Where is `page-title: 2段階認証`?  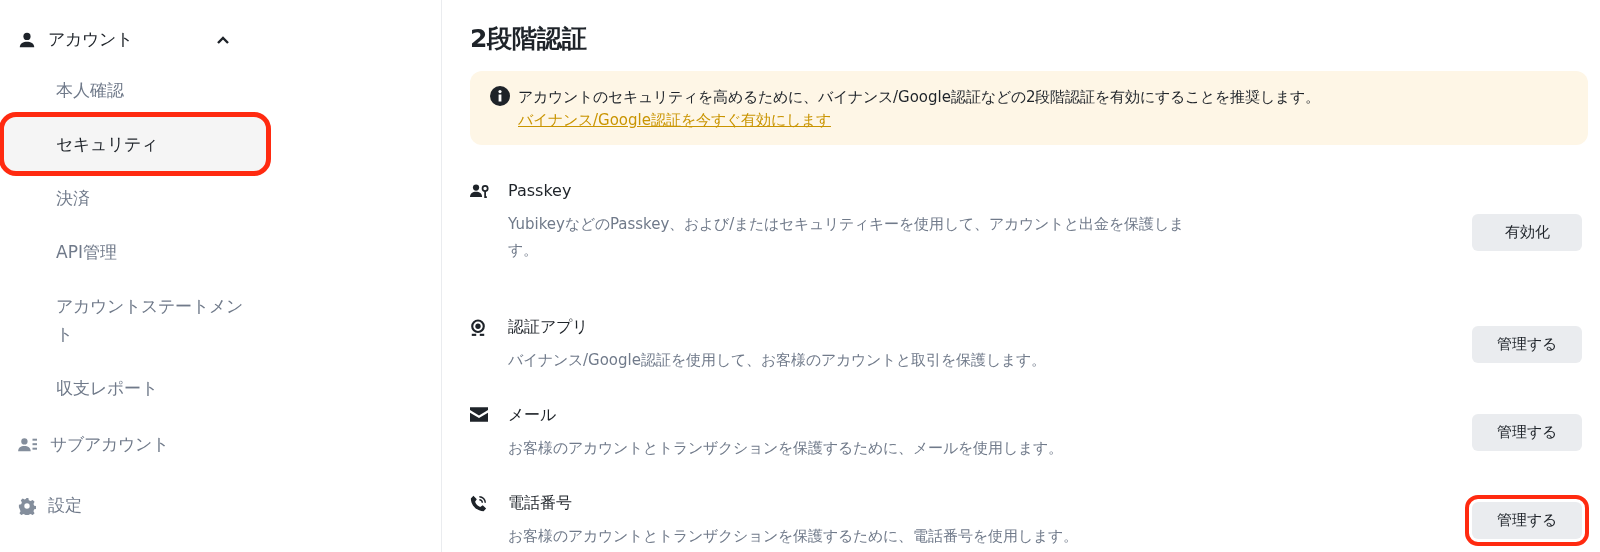 page-title: 2段階認証 is located at coordinates (529, 39).